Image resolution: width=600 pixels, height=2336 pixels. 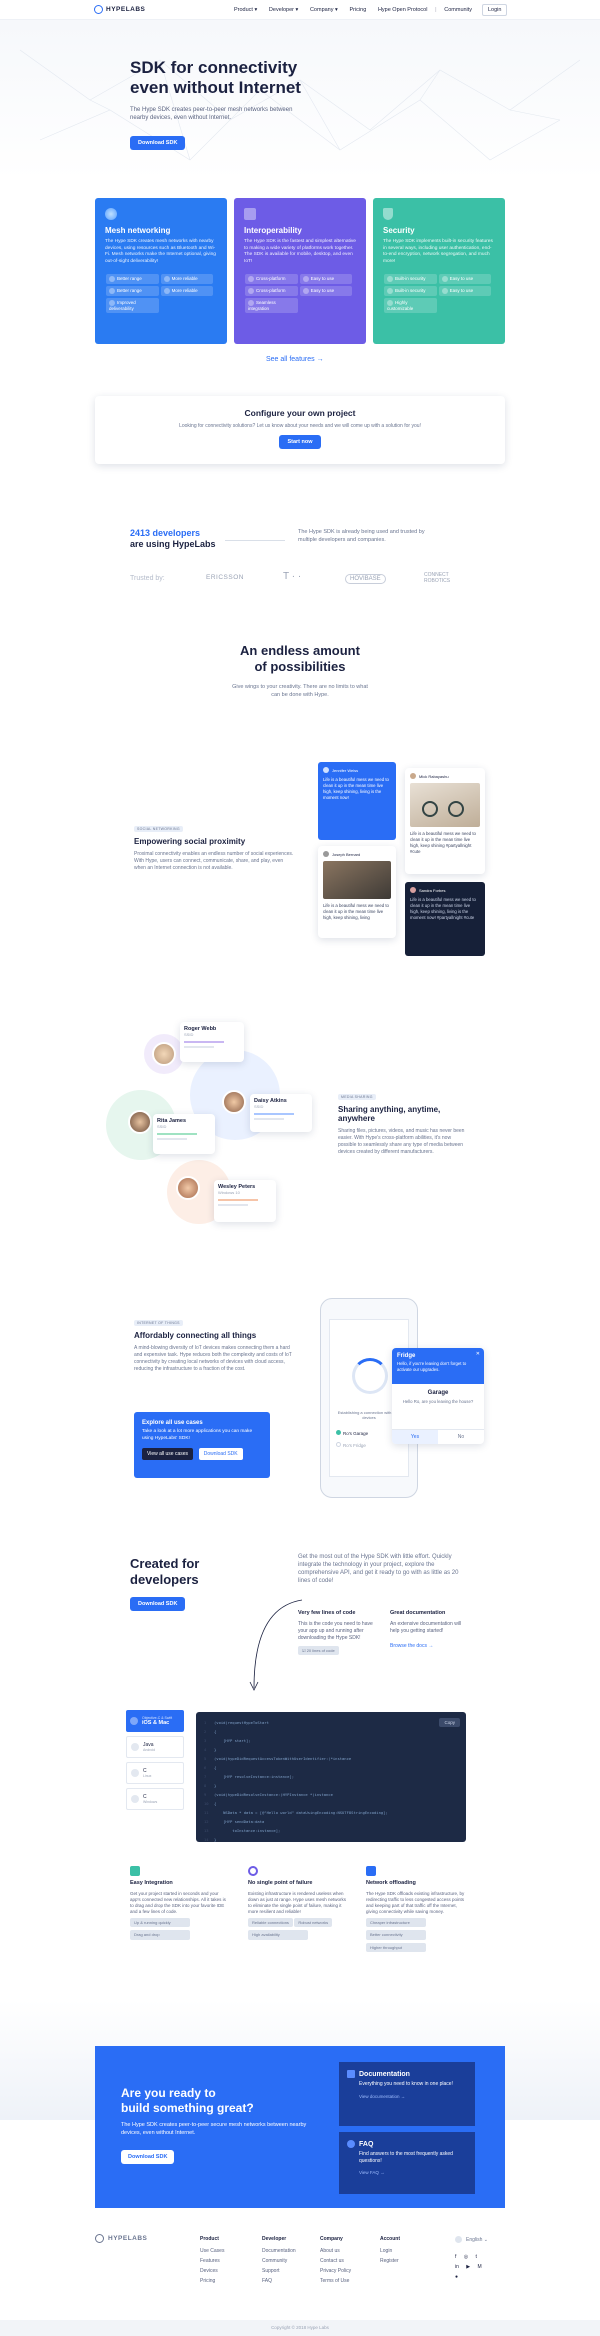 What do you see at coordinates (324, 10) in the screenshot?
I see `nav-company: Company ▾` at bounding box center [324, 10].